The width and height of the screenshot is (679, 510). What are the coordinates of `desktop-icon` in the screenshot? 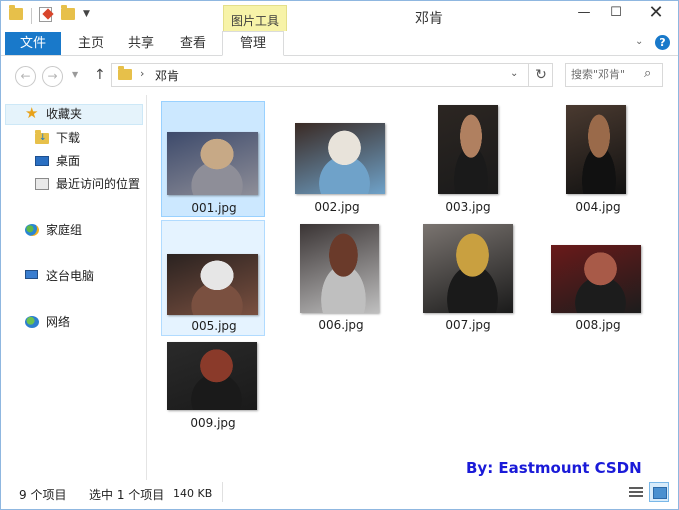 It's located at (42, 161).